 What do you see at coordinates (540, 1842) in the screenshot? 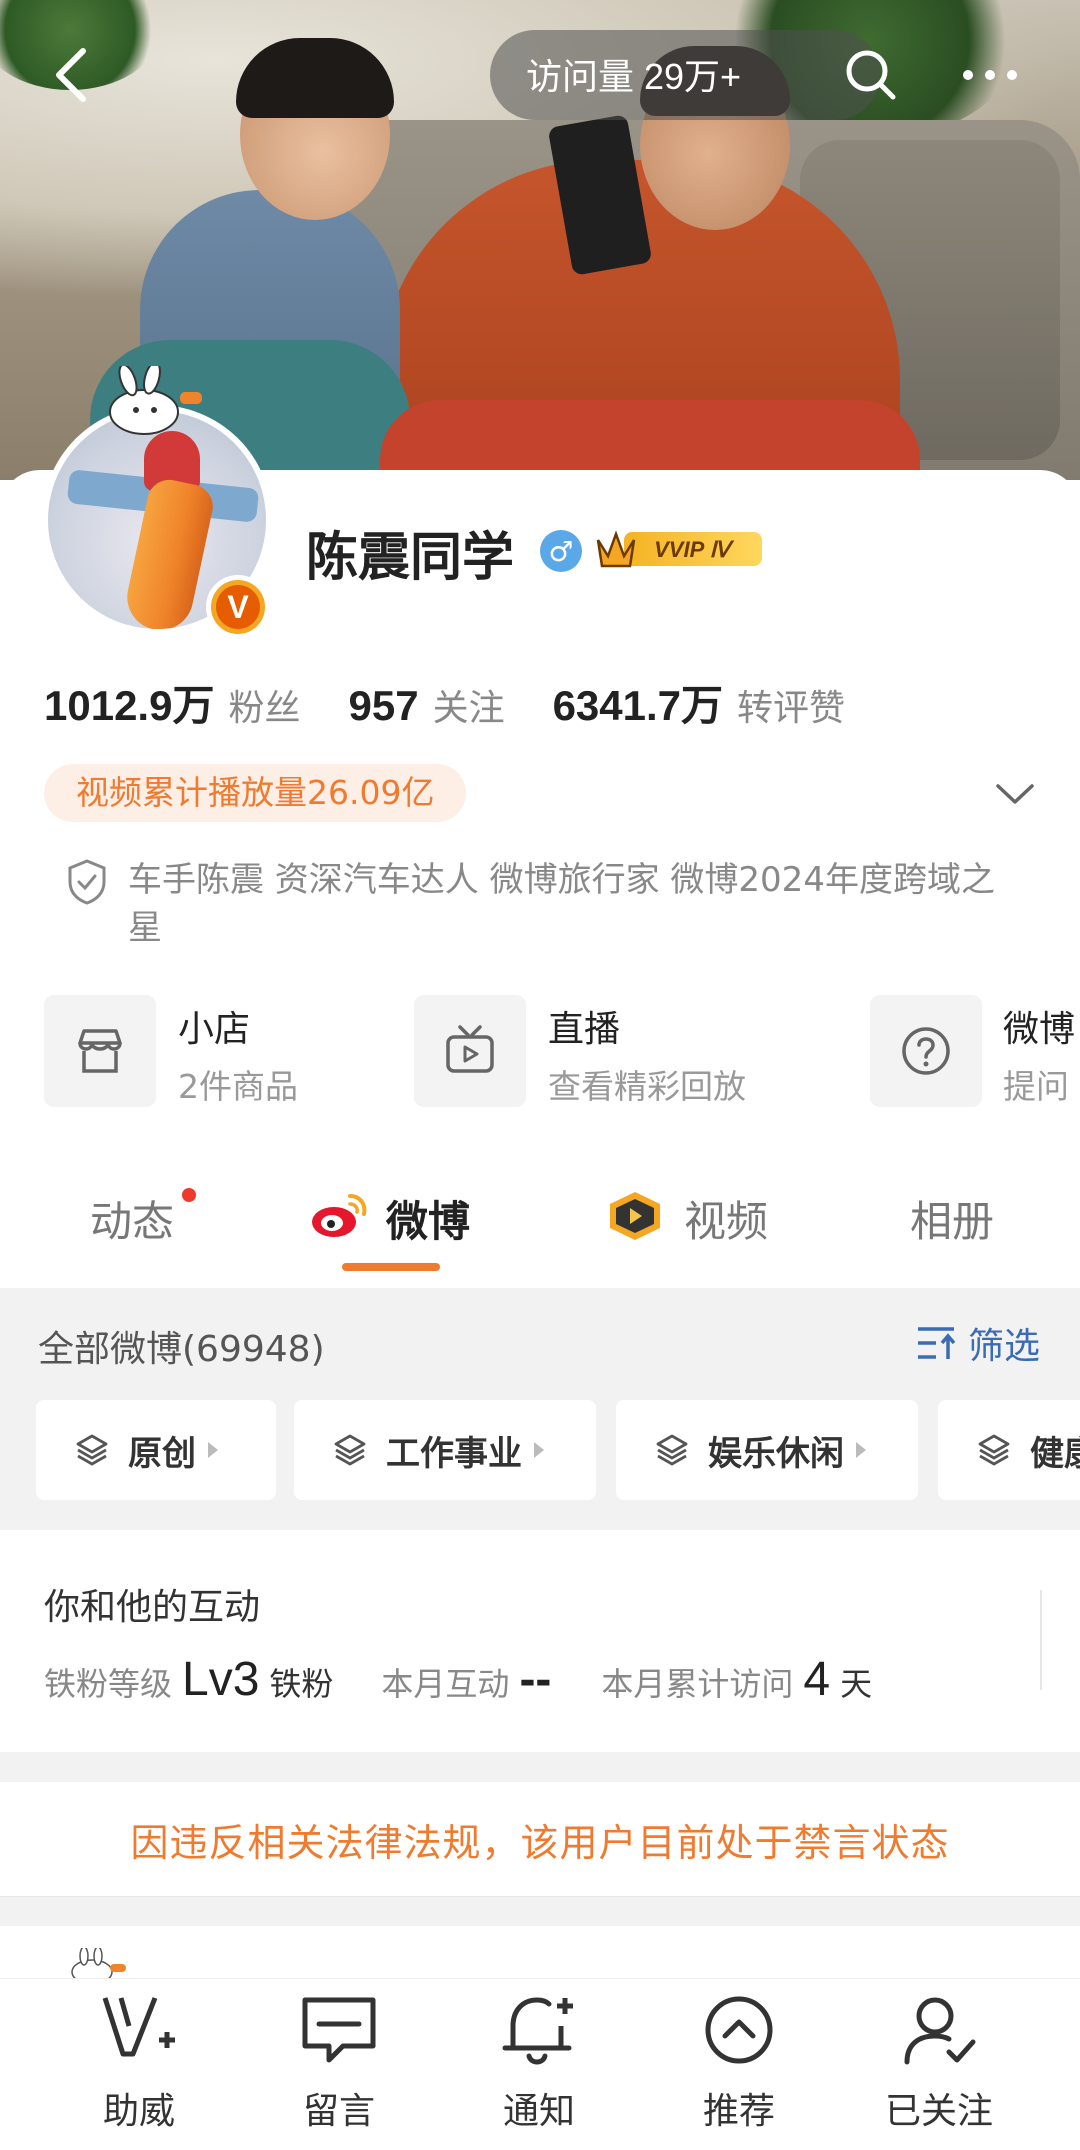
I see `ban-notice: 因违反相关法律法规，该用户目前处于禁言状态` at bounding box center [540, 1842].